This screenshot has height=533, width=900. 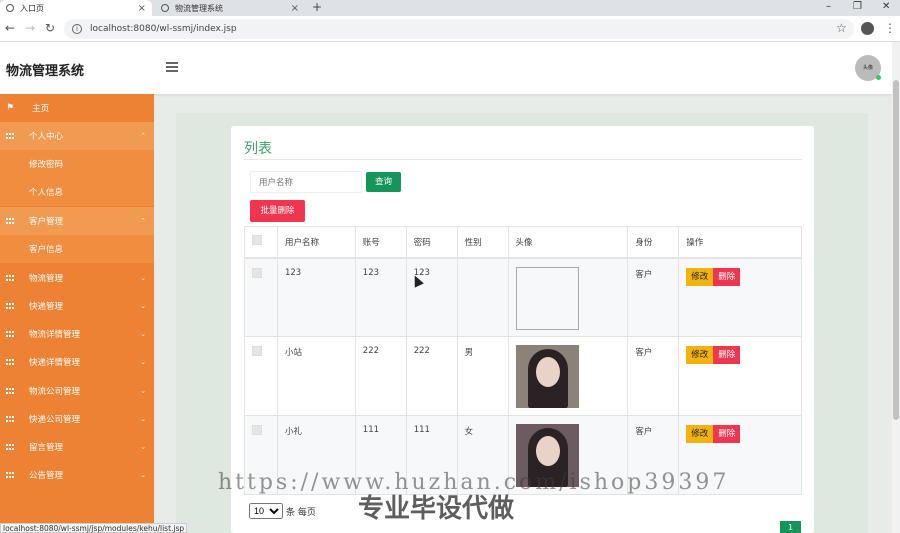 I want to click on menu-kebab-icon: ⋮, so click(x=890, y=28).